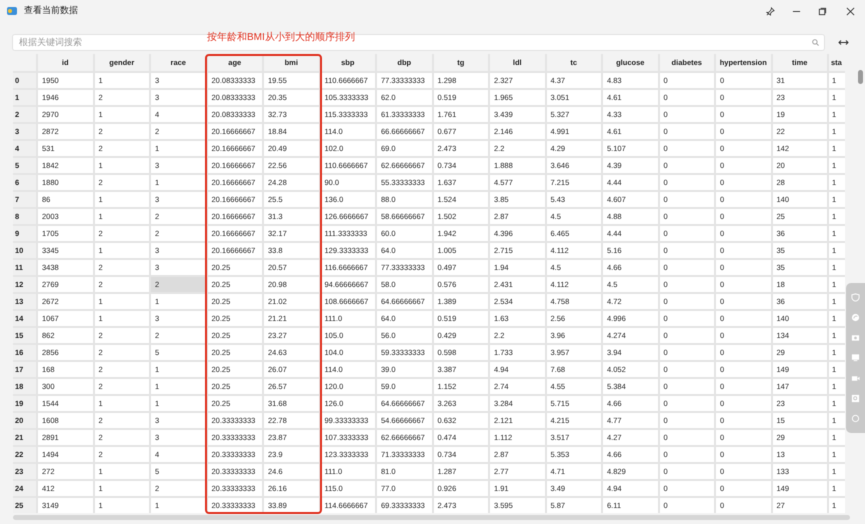  Describe the element at coordinates (12, 11) in the screenshot. I see `app-icon` at that location.